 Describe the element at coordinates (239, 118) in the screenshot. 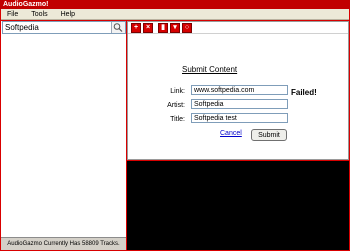

I see `title-field: Softpedia test` at that location.